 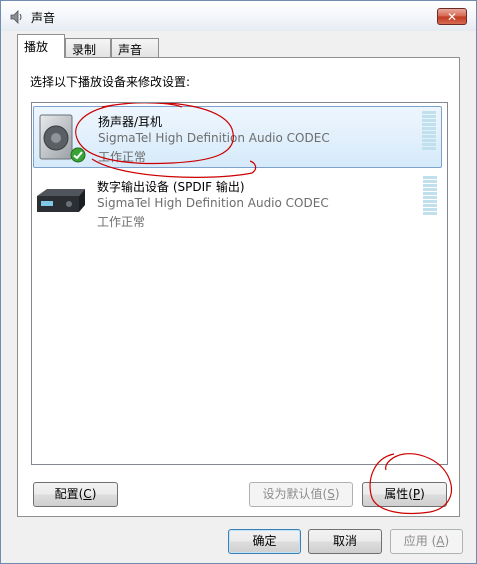 I want to click on device-name: 数字输出设备 (SPDIF 输出), so click(x=171, y=187).